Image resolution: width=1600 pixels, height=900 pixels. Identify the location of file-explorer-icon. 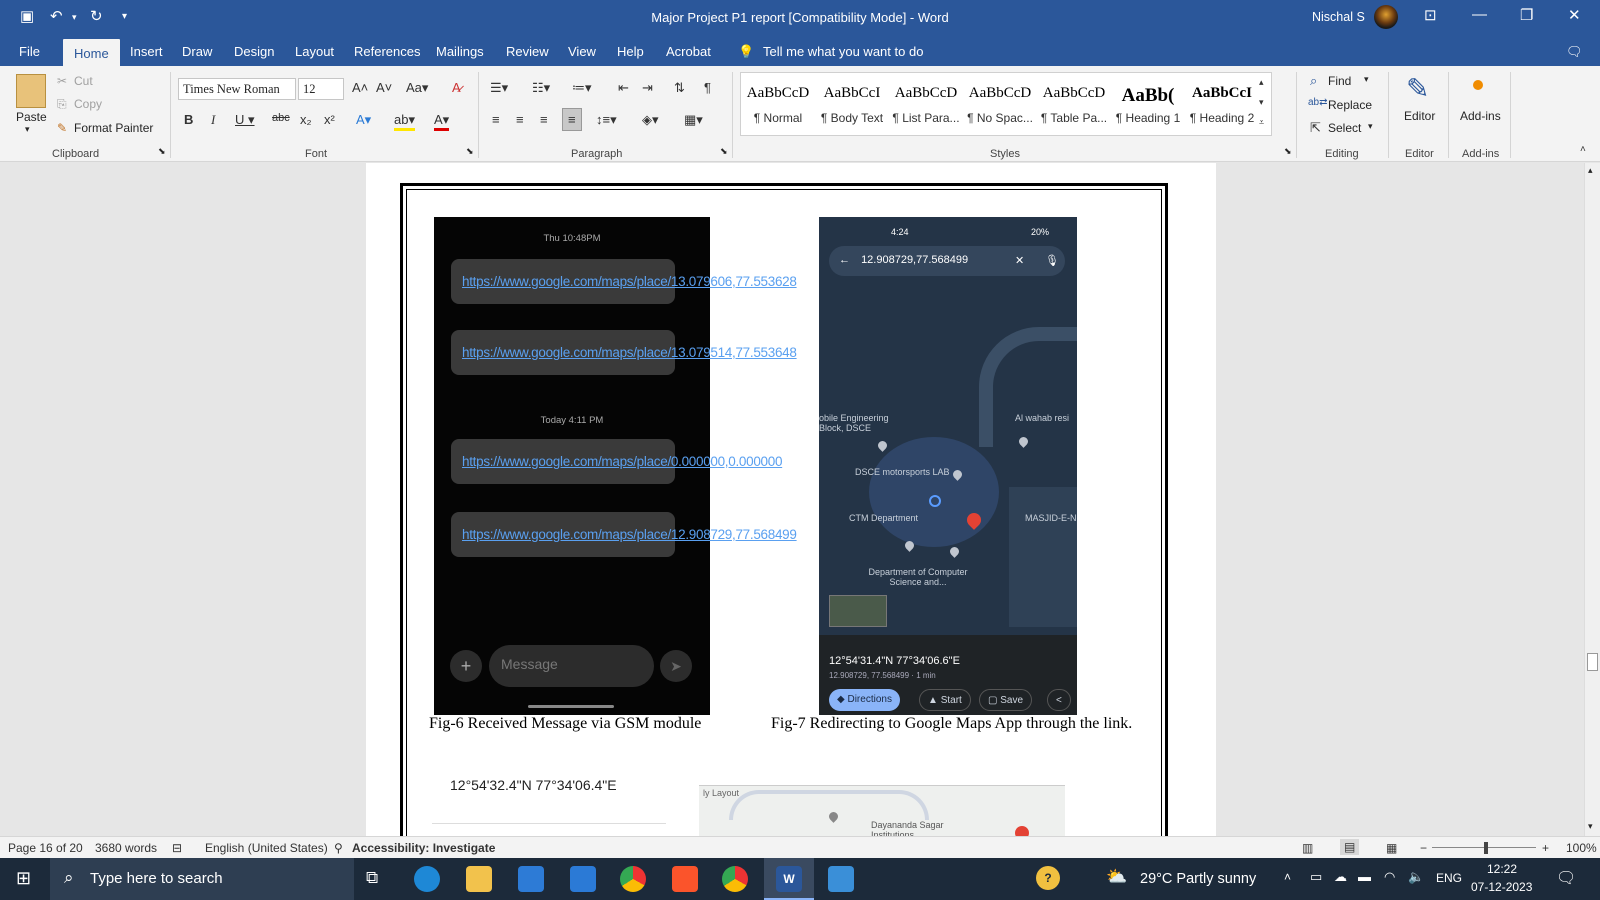
(479, 879).